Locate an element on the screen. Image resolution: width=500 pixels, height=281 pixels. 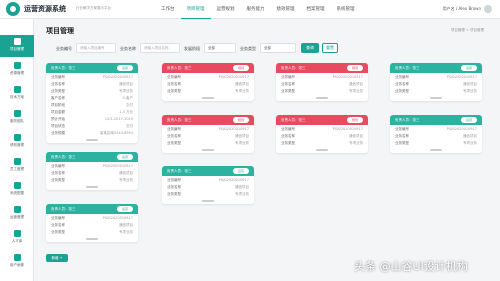
nav-archives: 档案管理 is located at coordinates (316, 9).